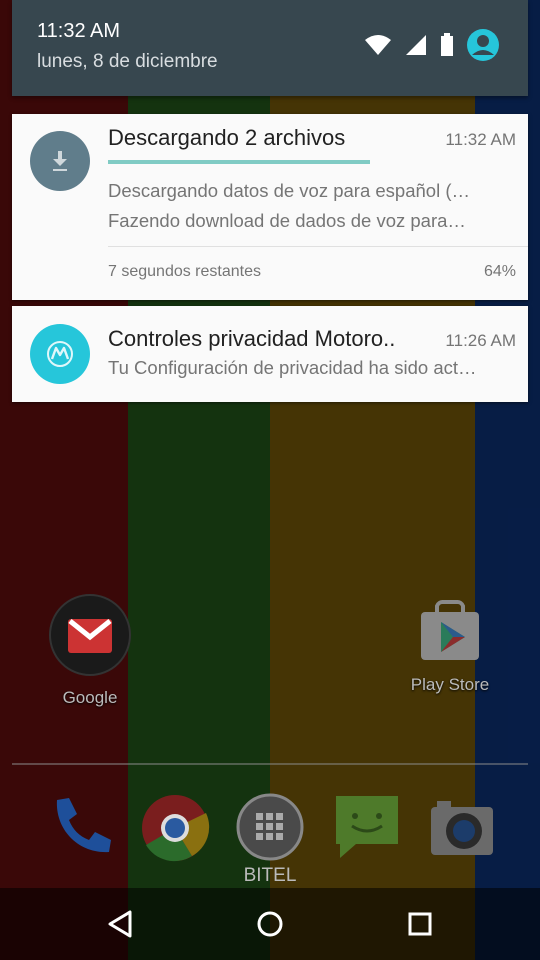 The height and width of the screenshot is (960, 540). I want to click on navigation-bar, so click(270, 924).